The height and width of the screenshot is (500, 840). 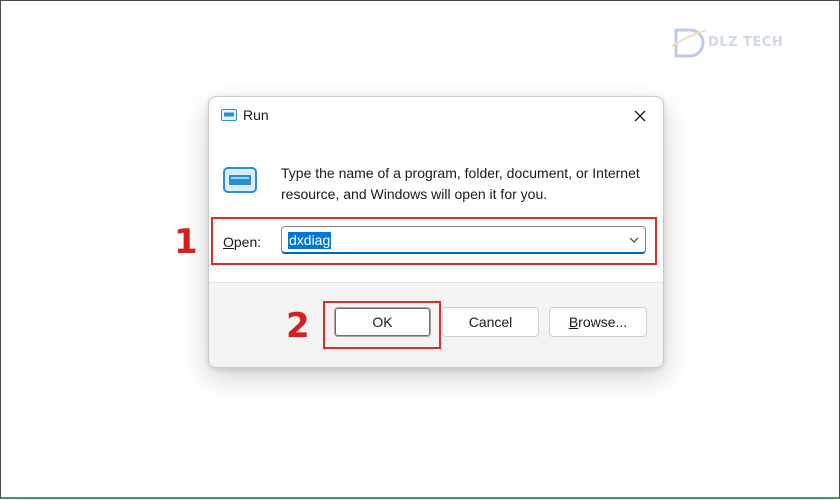 I want to click on watermark-logo: DLZ TECH, so click(x=734, y=43).